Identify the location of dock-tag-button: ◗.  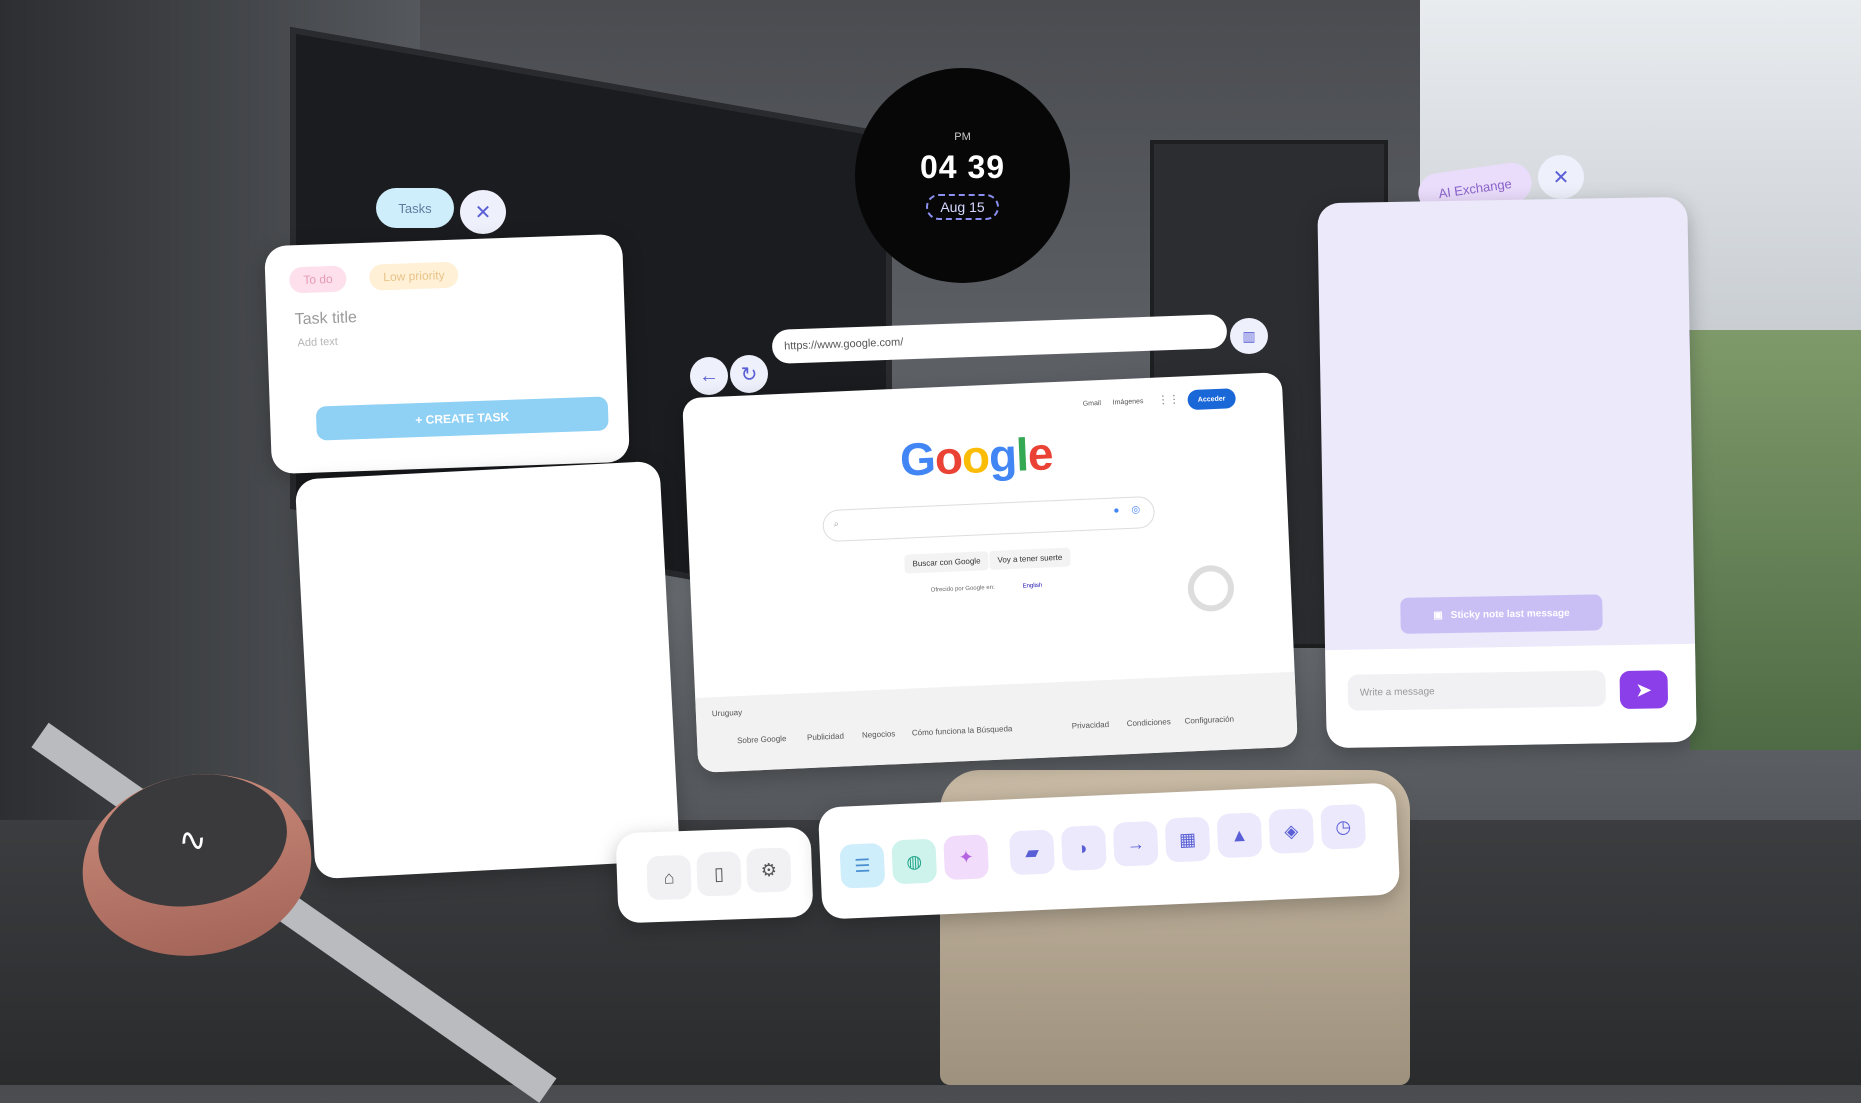
(1083, 848).